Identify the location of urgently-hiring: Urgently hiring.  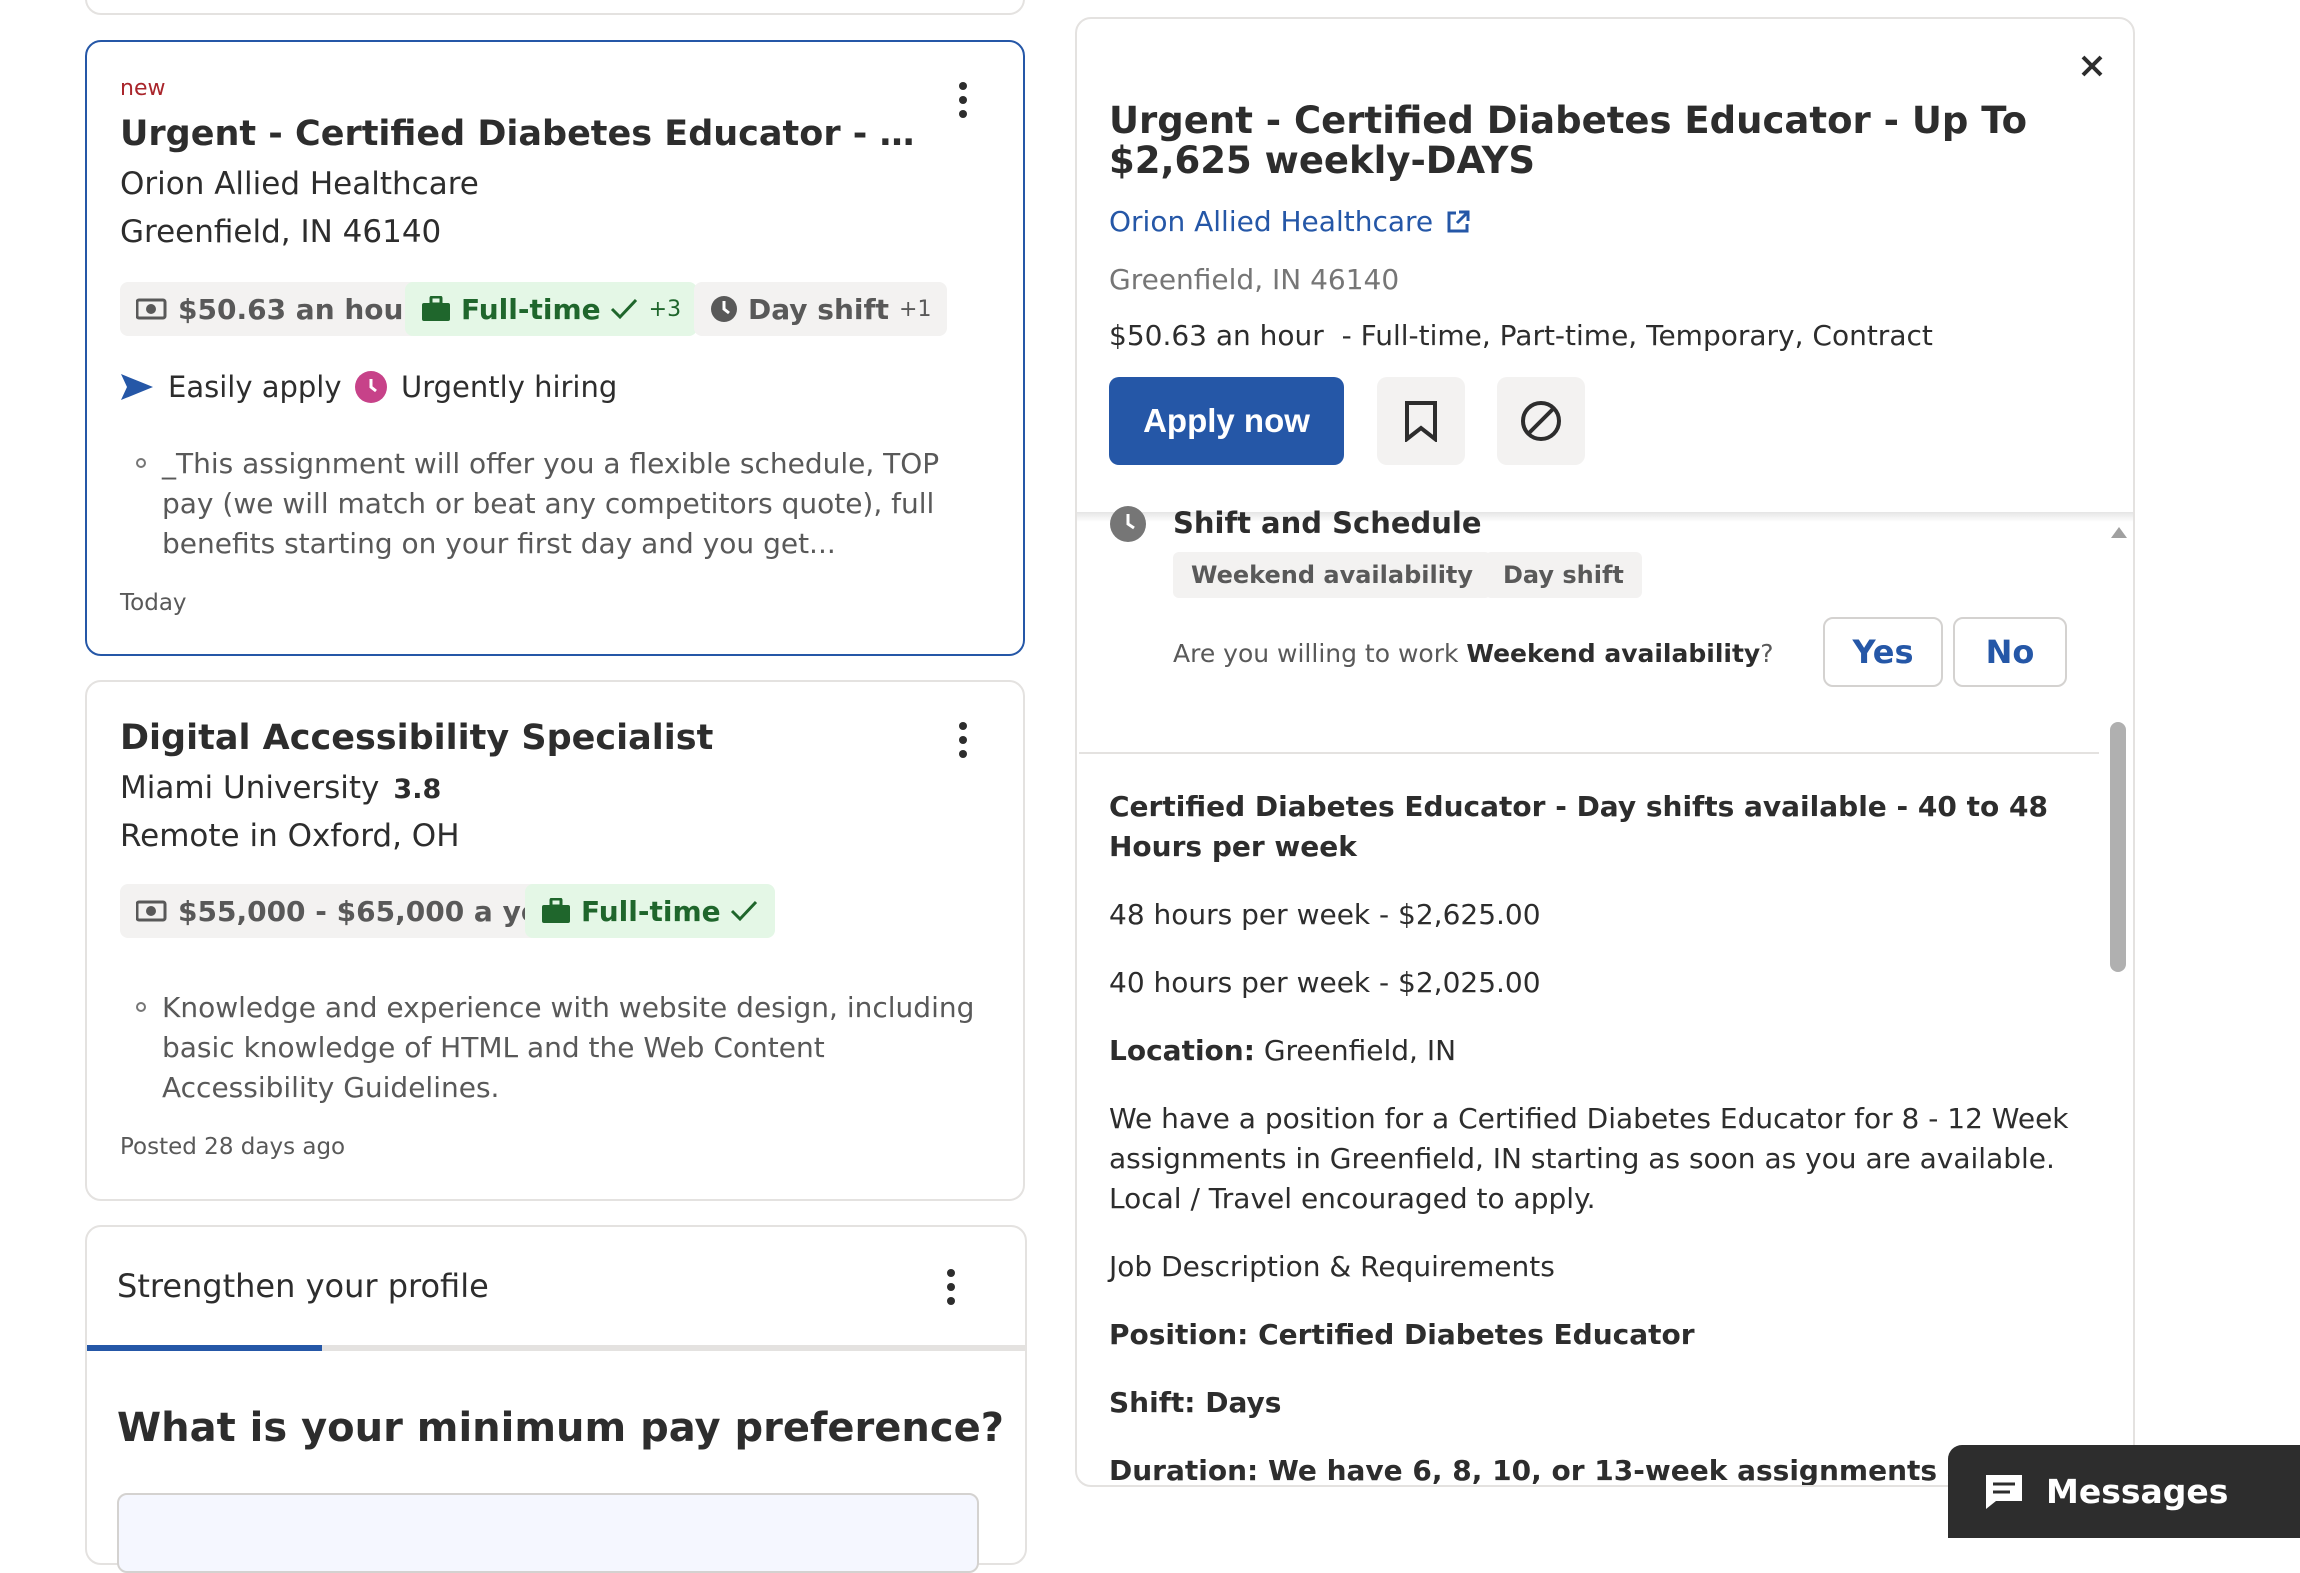
(486, 387).